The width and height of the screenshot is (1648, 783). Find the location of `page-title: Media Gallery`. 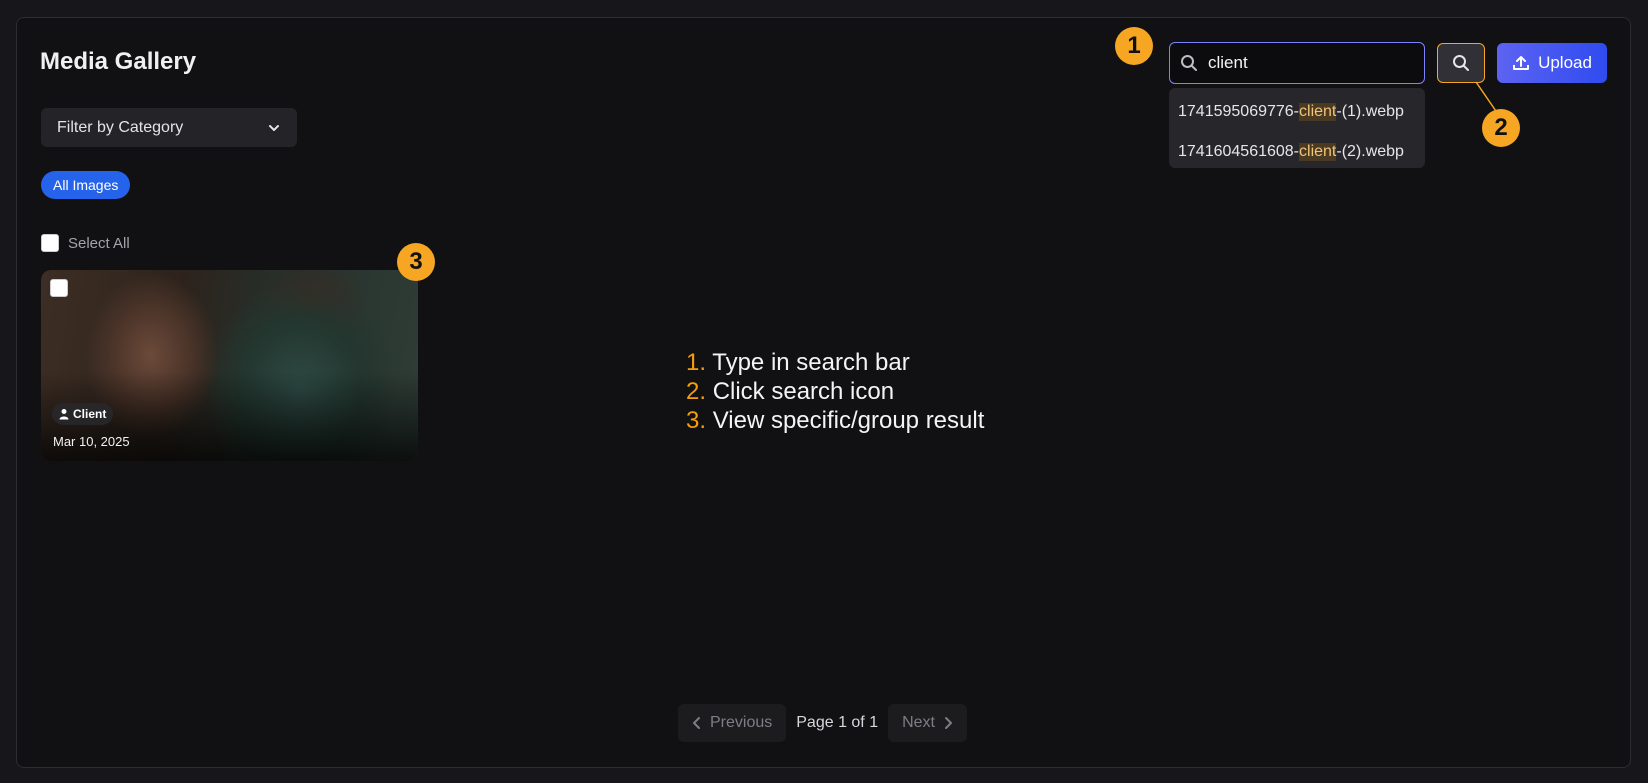

page-title: Media Gallery is located at coordinates (118, 61).